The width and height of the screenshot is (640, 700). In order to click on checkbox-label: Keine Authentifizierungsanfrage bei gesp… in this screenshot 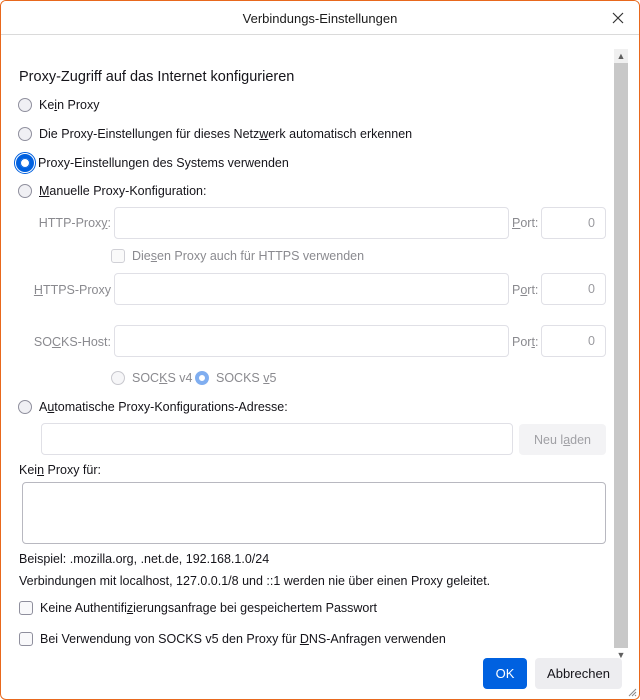, I will do `click(209, 608)`.